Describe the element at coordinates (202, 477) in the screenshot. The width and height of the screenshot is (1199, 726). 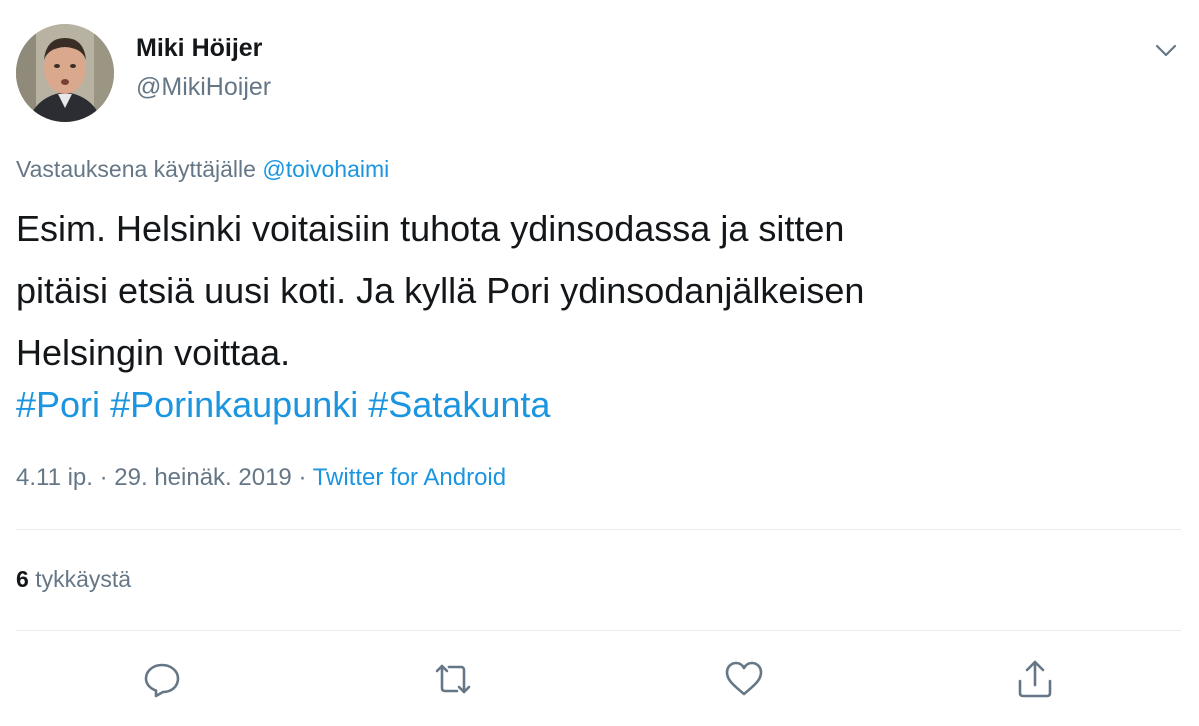
I see `tweet-date: 29. heinäk. 2019` at that location.